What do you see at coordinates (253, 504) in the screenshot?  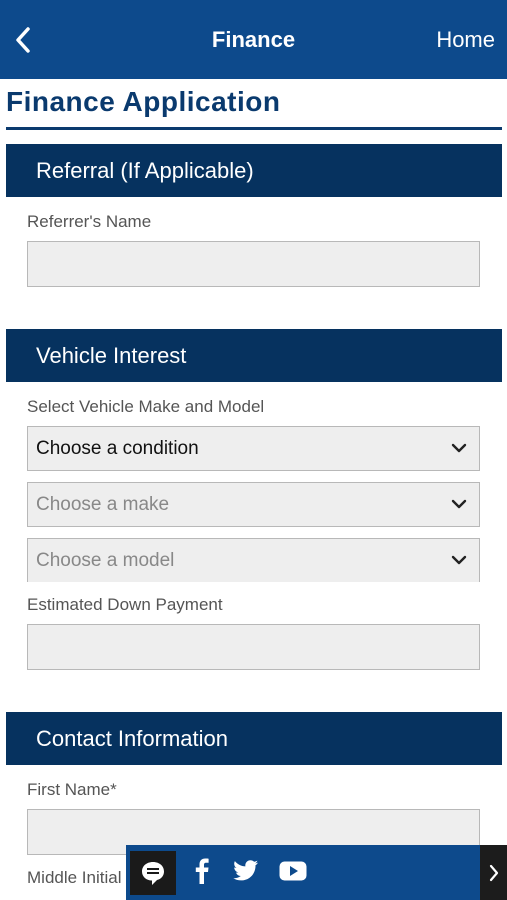 I see `make-select: Choose a make` at bounding box center [253, 504].